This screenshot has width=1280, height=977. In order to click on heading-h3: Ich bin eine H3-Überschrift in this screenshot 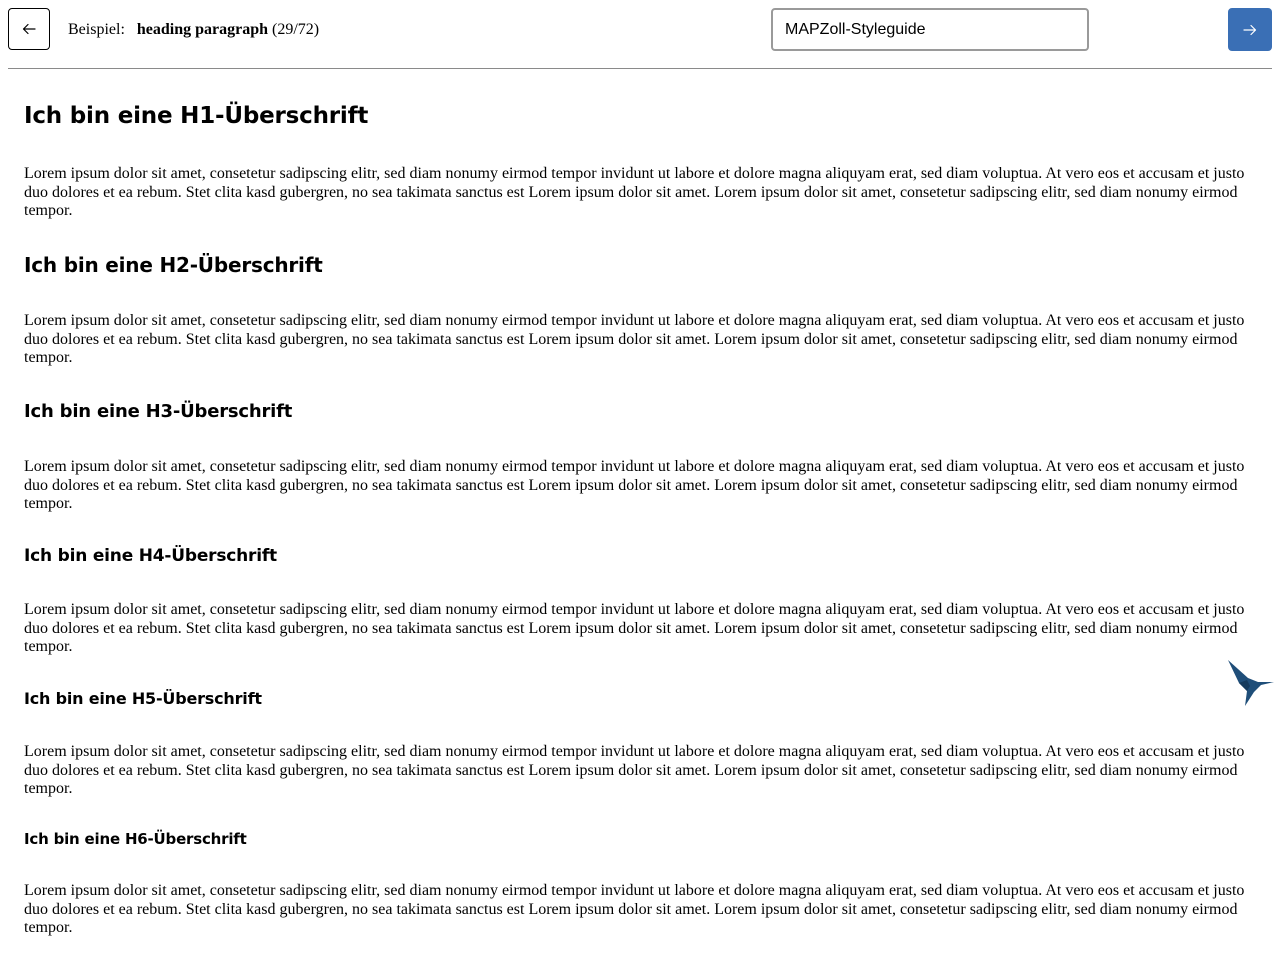, I will do `click(158, 411)`.